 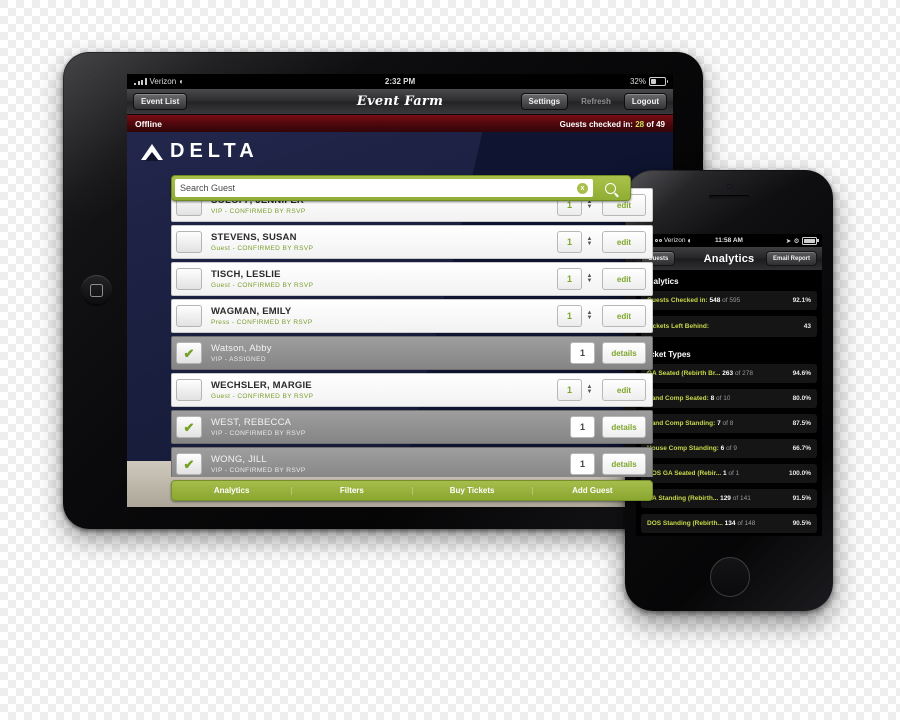 I want to click on stat-label: Guests Checked in: 548 of 595, so click(x=693, y=300).